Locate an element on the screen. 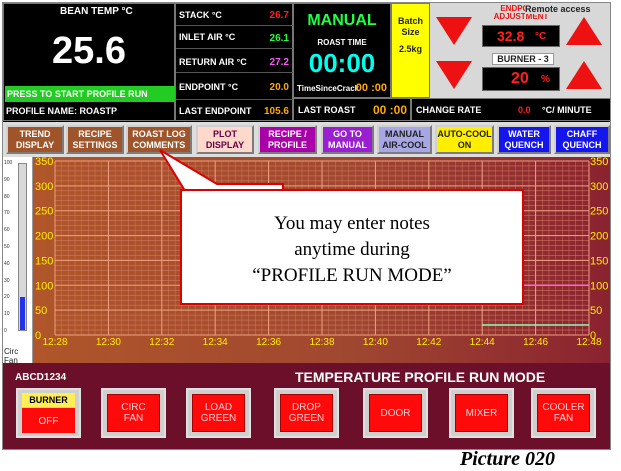 The width and height of the screenshot is (621, 471). callout-line-3: “PROFILE RUN MODE” is located at coordinates (352, 275).